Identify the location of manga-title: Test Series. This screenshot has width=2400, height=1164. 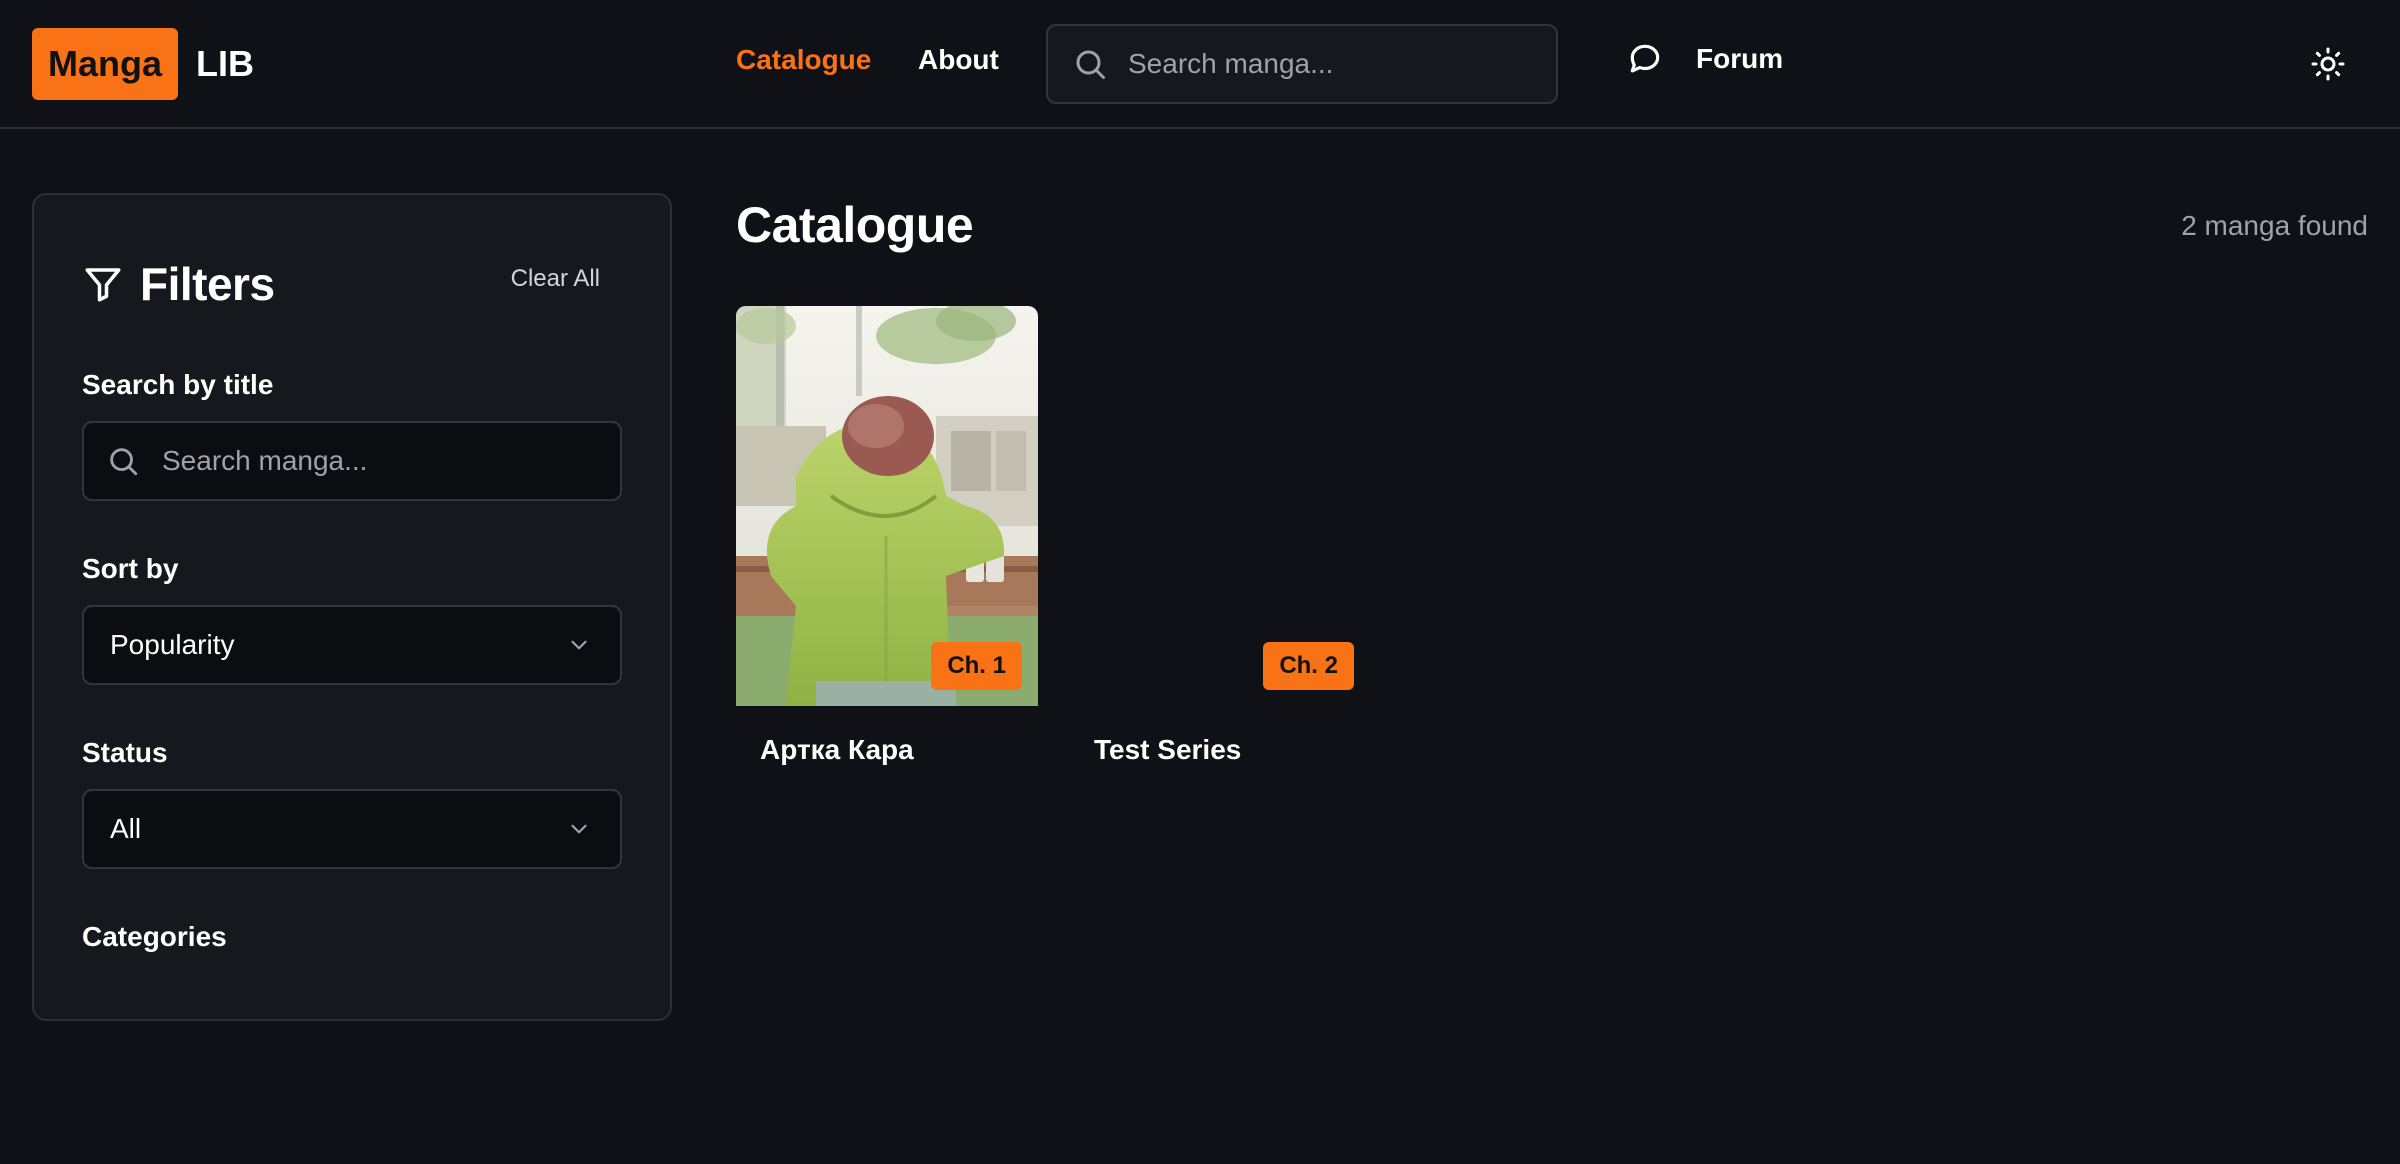
(1168, 749).